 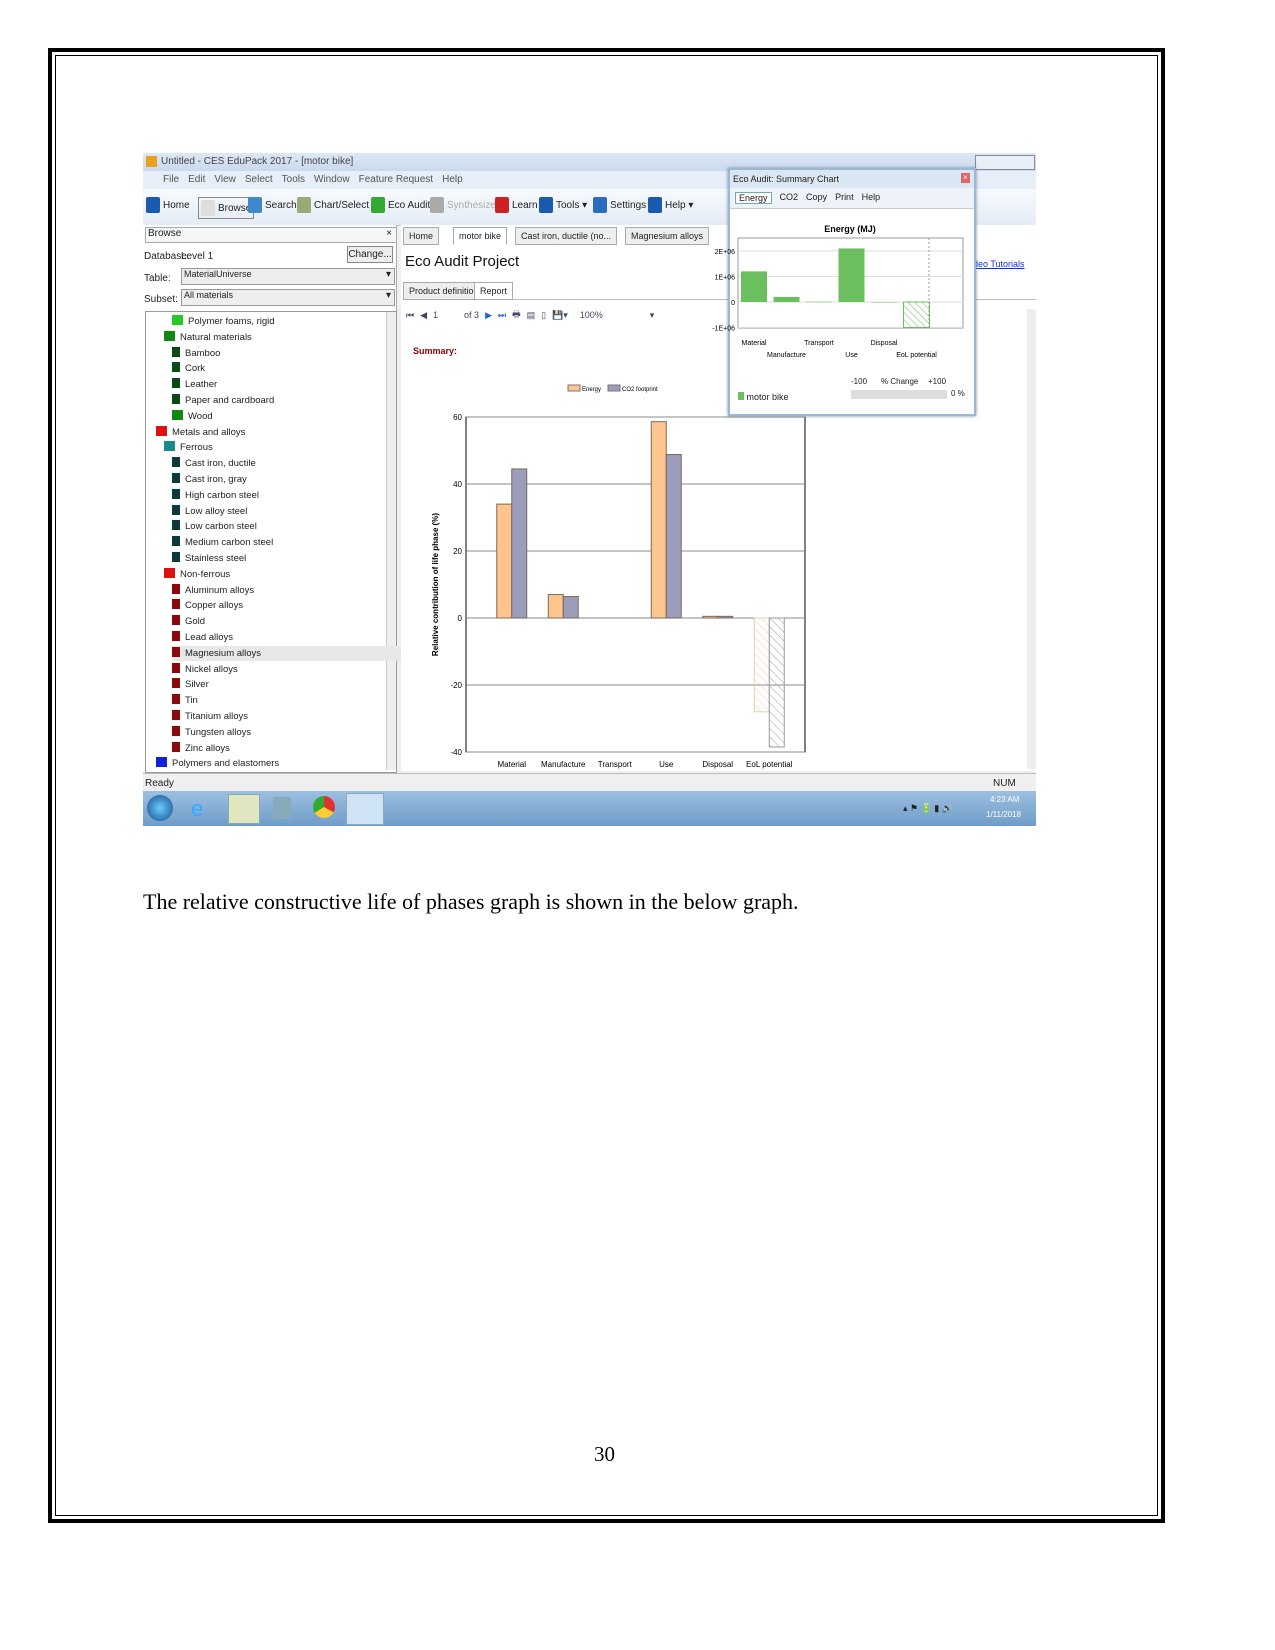 I want to click on app-icon, so click(x=282, y=808).